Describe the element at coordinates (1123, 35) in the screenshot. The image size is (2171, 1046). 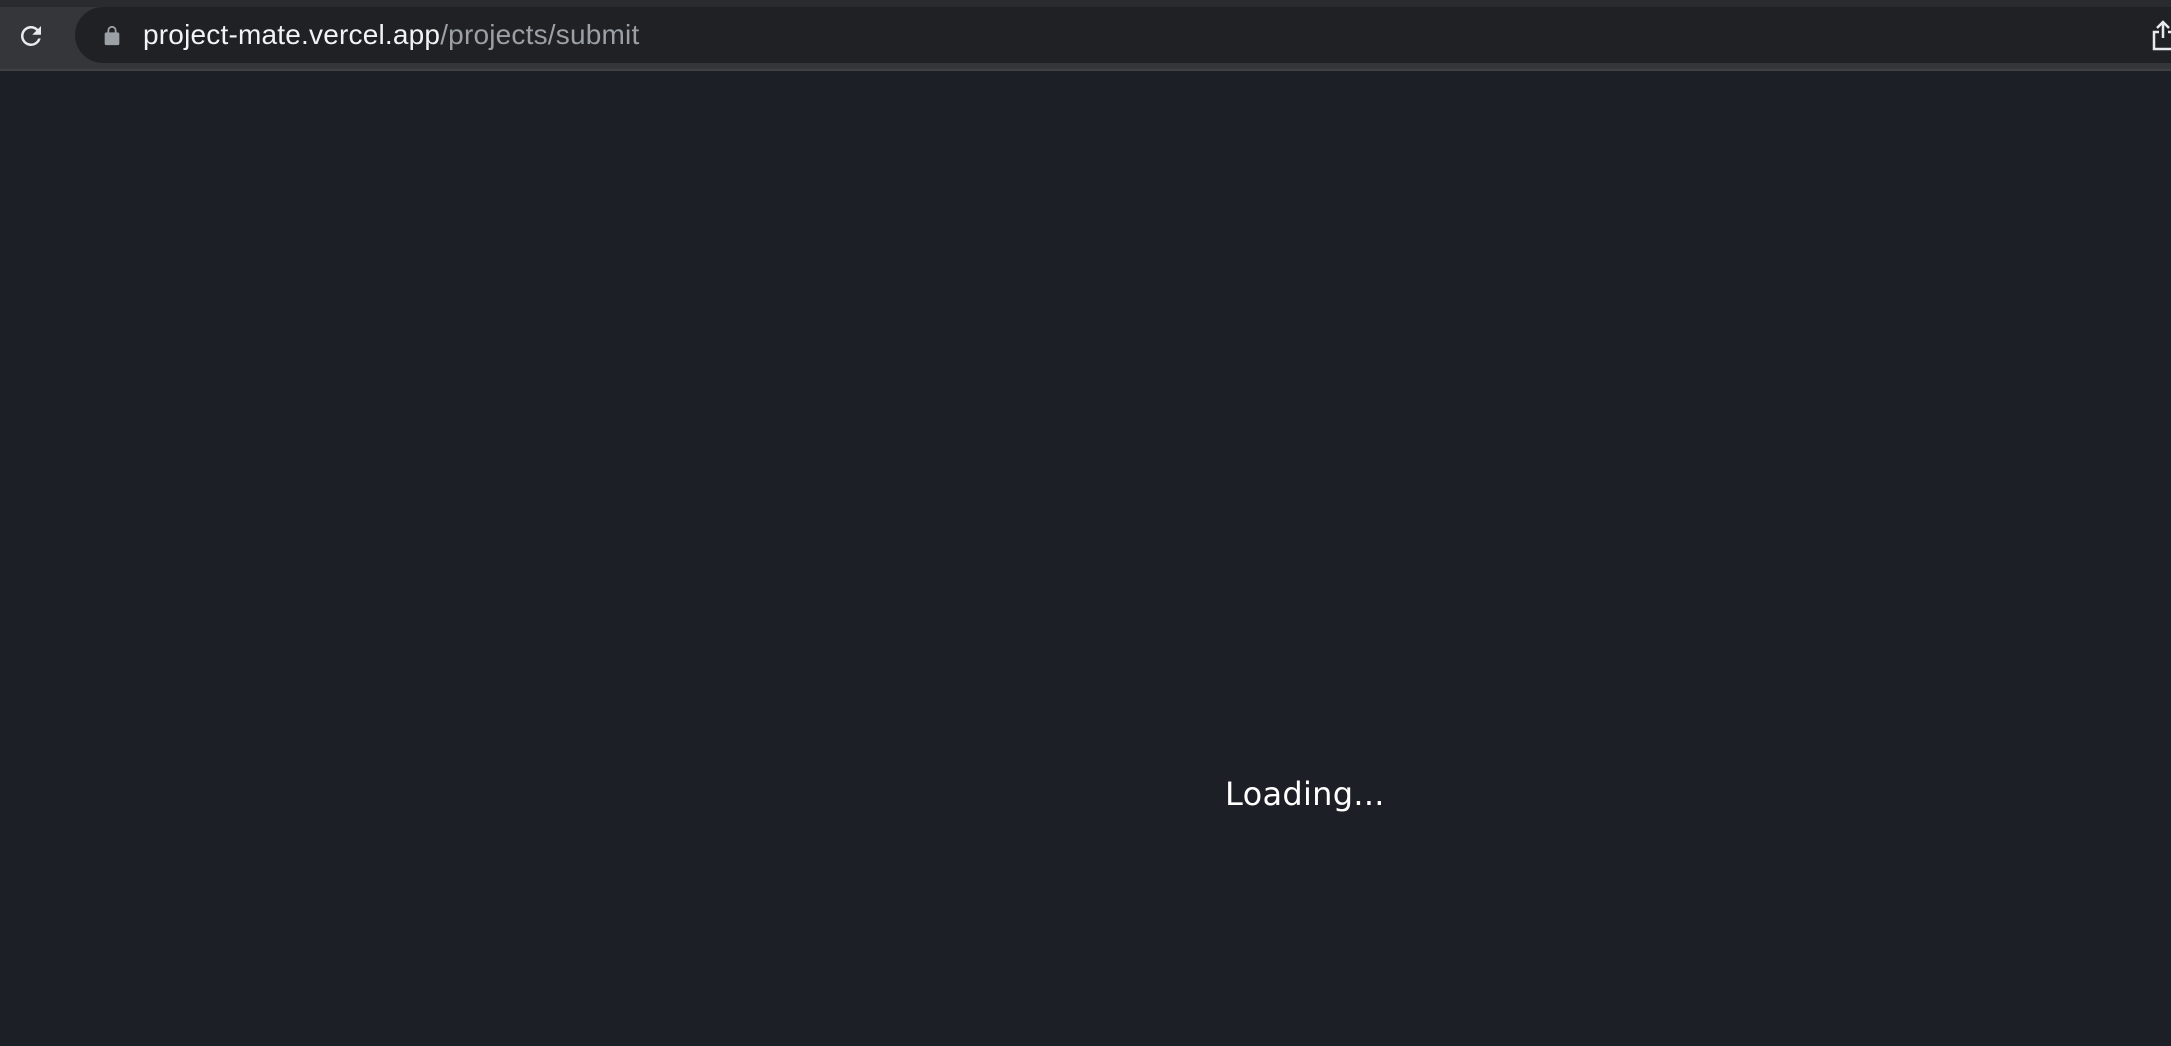
I see `address-bar: project-mate.vercel.app/projects/submit` at that location.